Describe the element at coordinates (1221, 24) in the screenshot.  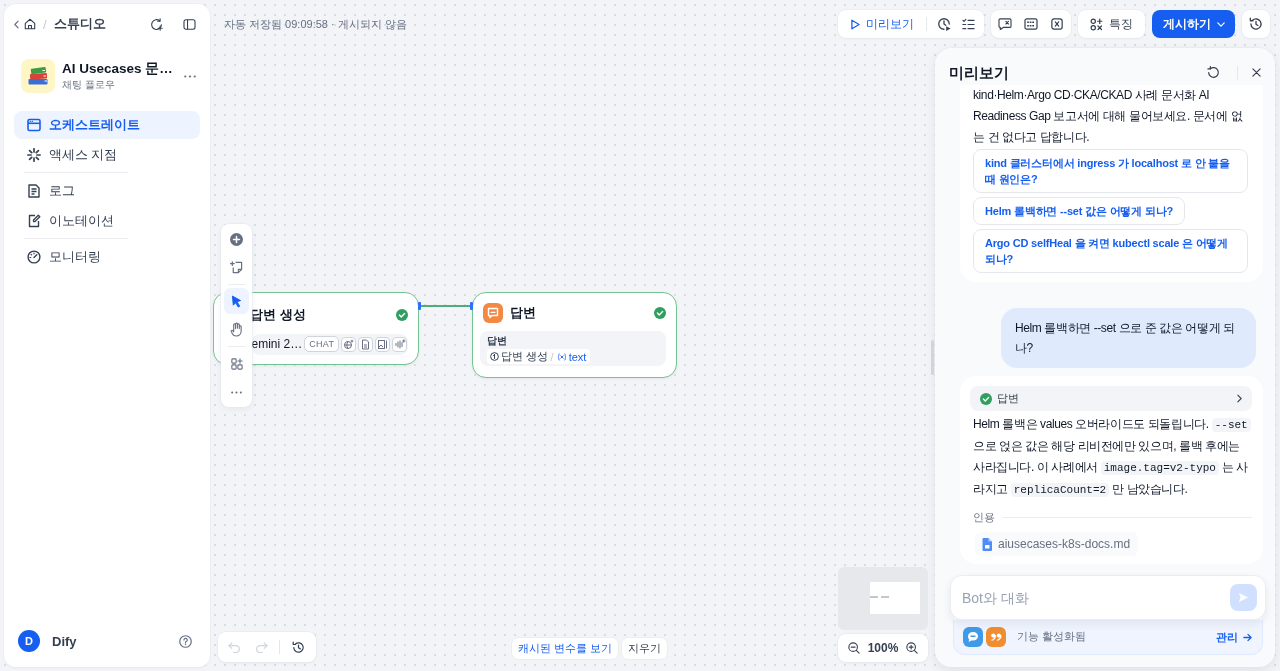
I see `chevron-down-icon` at that location.